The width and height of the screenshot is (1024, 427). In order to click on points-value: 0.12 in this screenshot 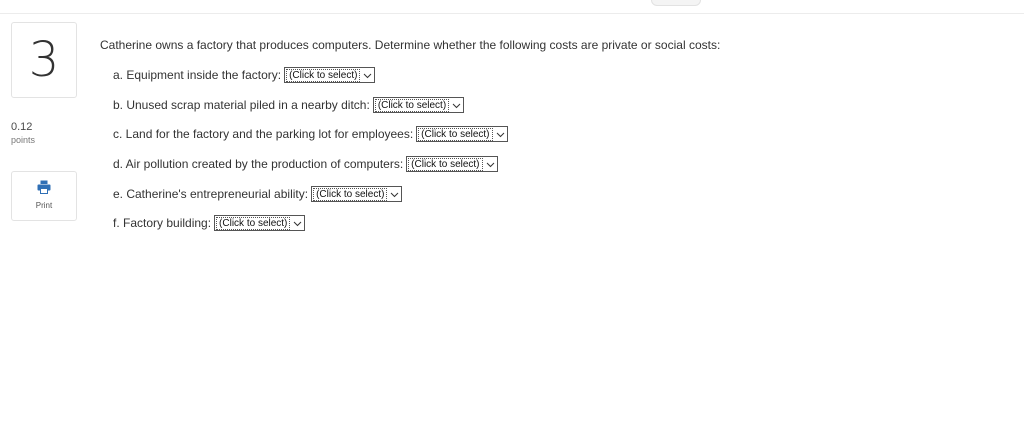, I will do `click(22, 127)`.